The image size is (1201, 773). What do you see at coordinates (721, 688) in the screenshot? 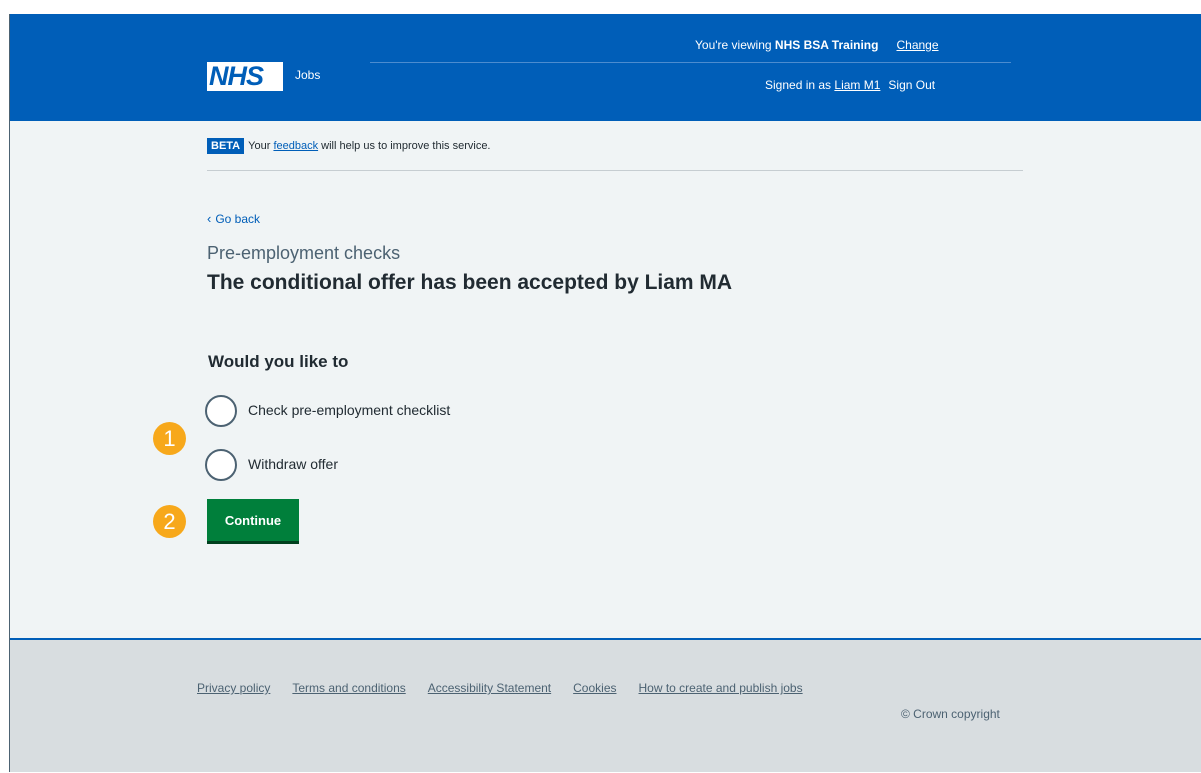
I see `footer-link-how-to: How to create and publish jobs` at bounding box center [721, 688].